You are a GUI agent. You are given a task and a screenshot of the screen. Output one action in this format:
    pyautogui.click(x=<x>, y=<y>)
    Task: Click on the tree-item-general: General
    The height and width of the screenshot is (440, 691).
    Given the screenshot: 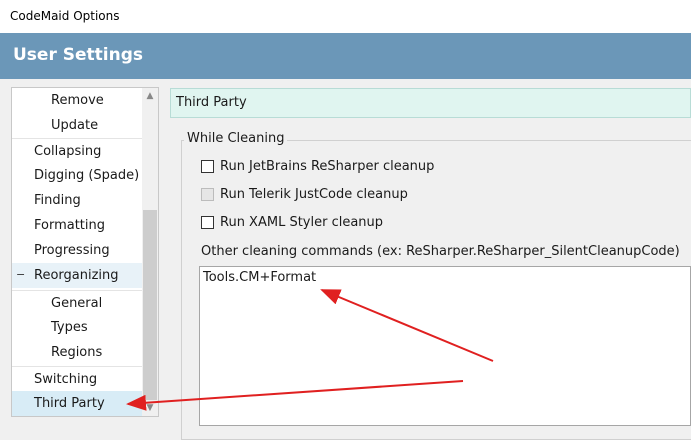 What is the action you would take?
    pyautogui.click(x=77, y=302)
    